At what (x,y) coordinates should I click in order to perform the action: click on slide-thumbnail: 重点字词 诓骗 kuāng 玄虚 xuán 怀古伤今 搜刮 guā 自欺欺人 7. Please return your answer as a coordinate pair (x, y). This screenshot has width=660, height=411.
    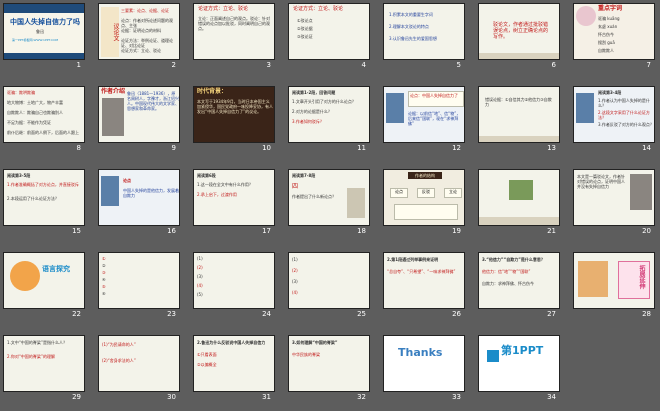
    Looking at the image, I should click on (614, 36).